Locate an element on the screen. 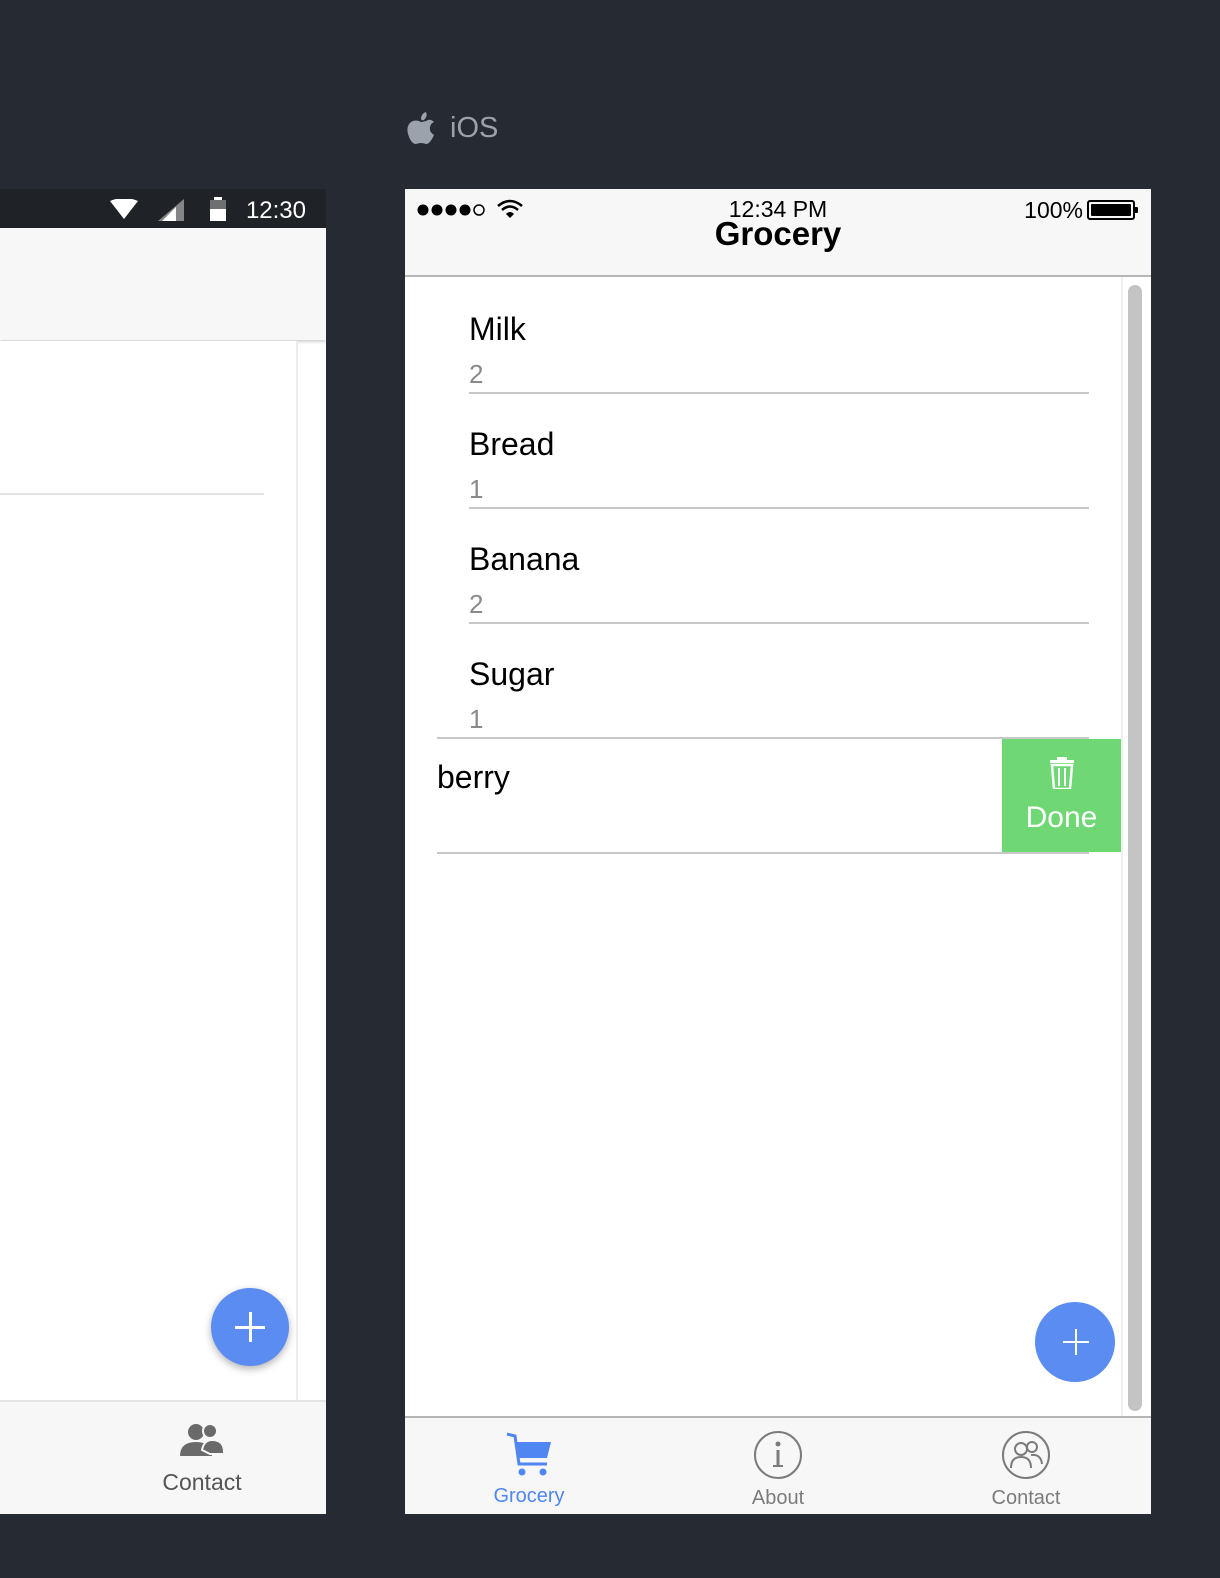 Image resolution: width=1220 pixels, height=1578 pixels. item-name: Bread is located at coordinates (512, 444).